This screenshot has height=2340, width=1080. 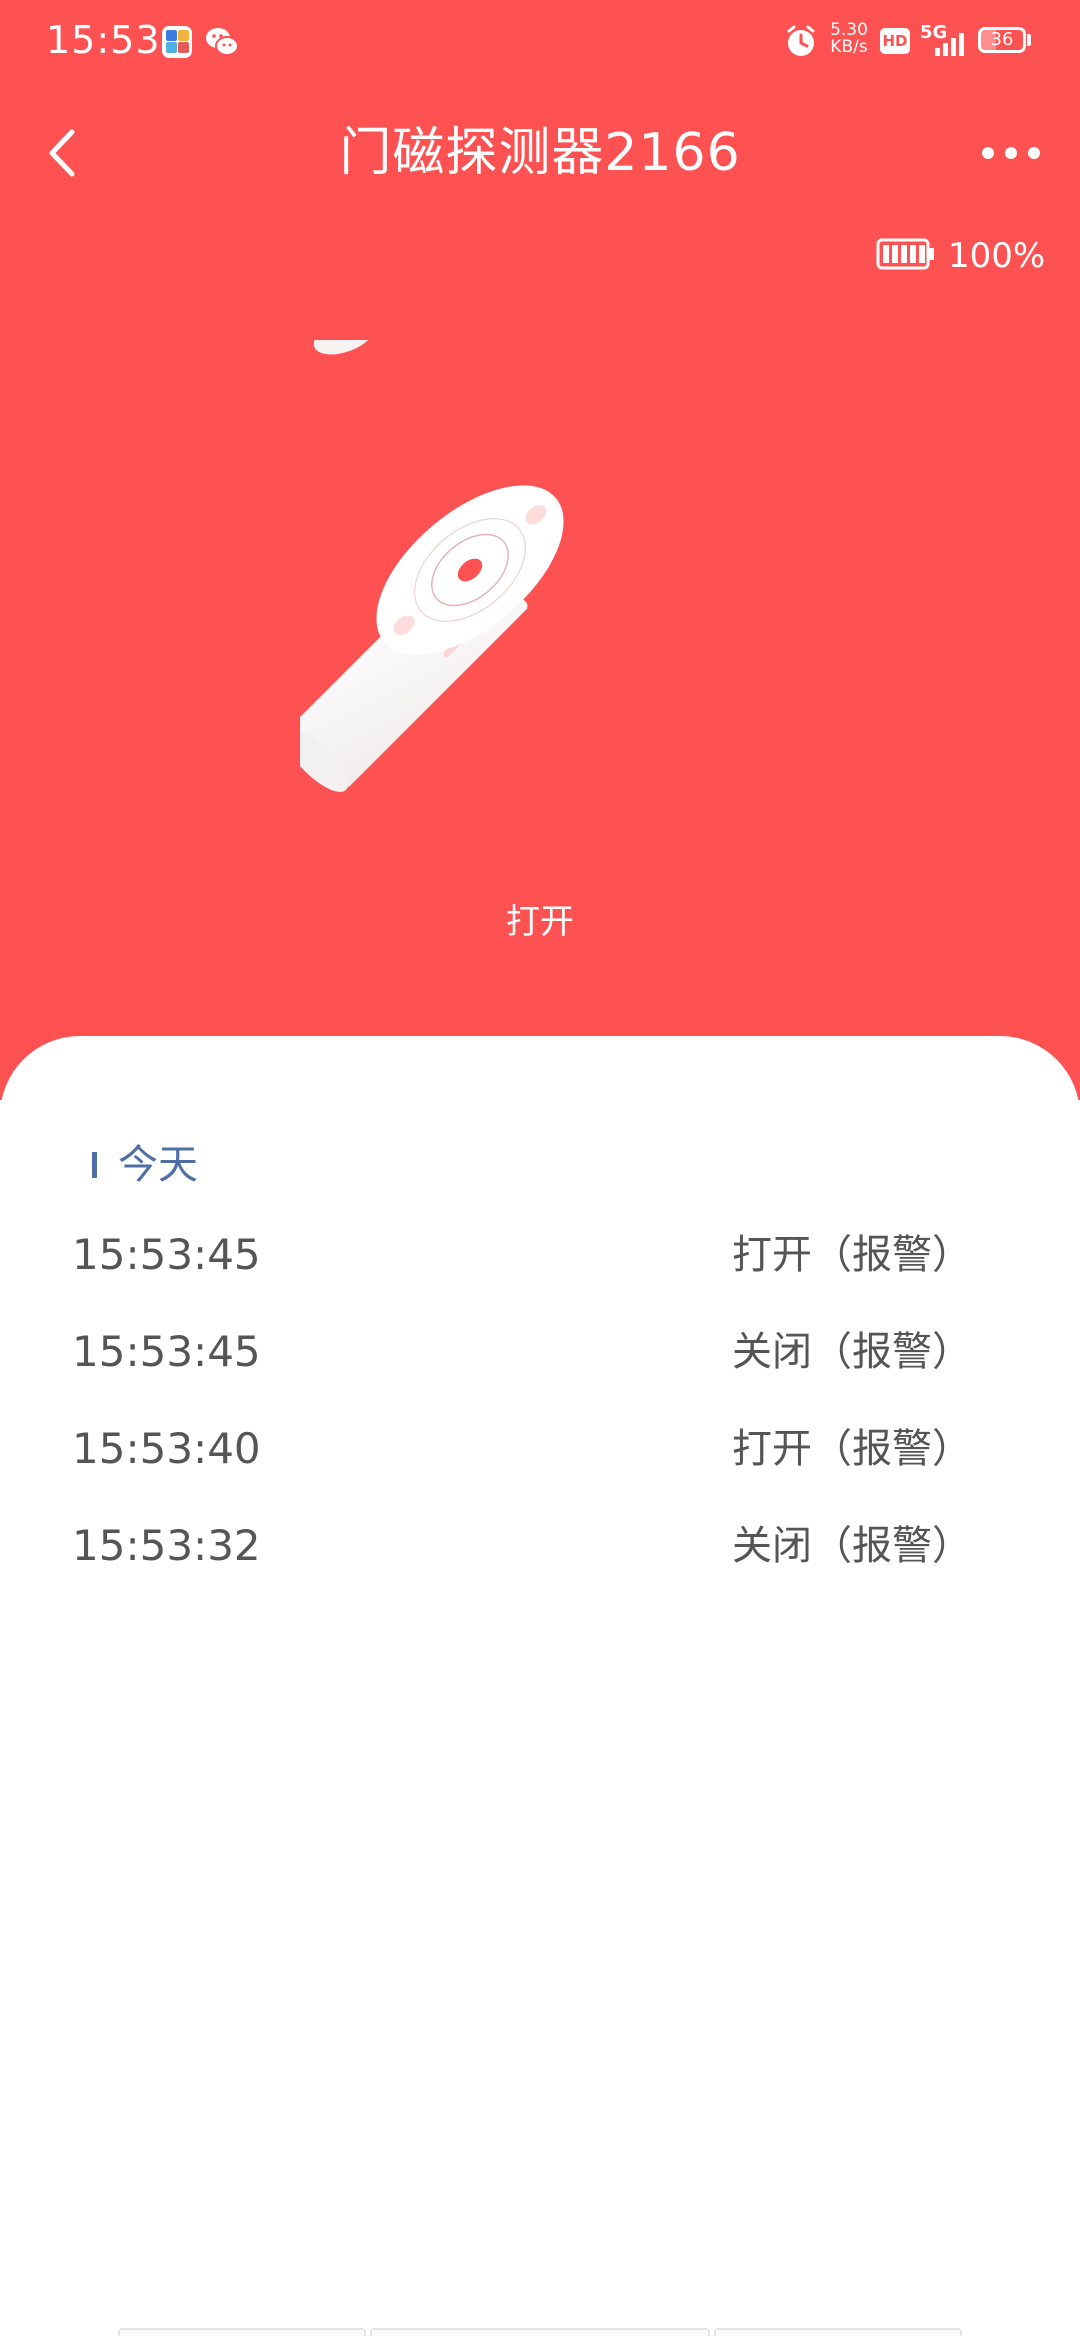 I want to click on back-button, so click(x=65, y=153).